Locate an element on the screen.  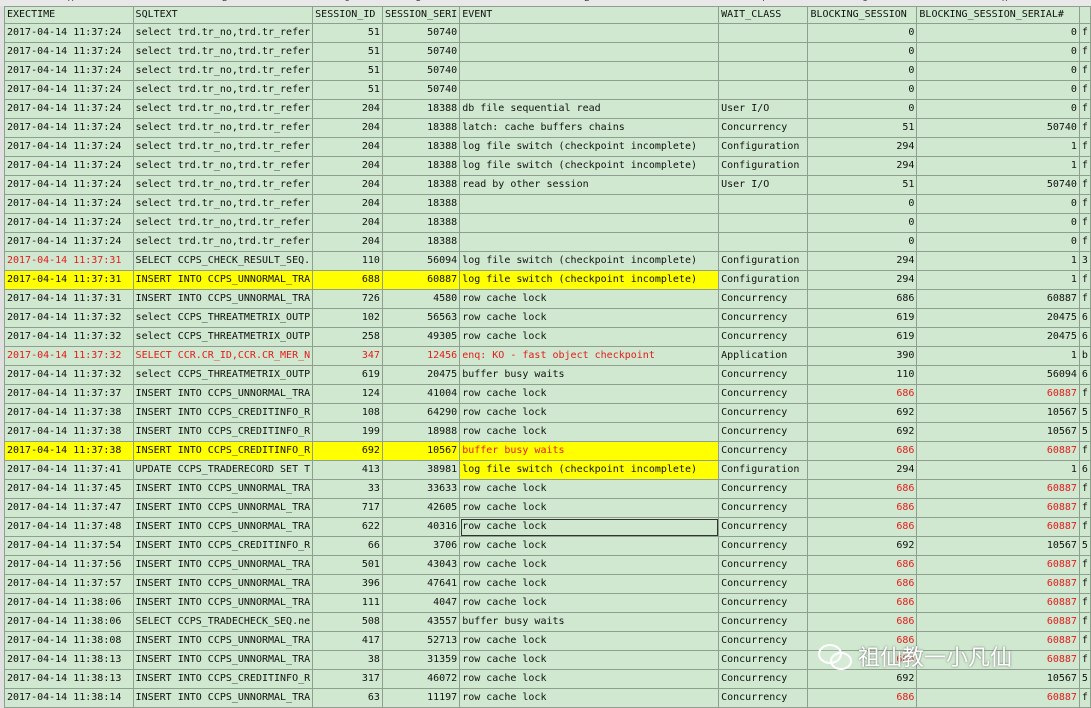
cell-exectime: 2017-04-14 11:38:06 is located at coordinates (69, 622).